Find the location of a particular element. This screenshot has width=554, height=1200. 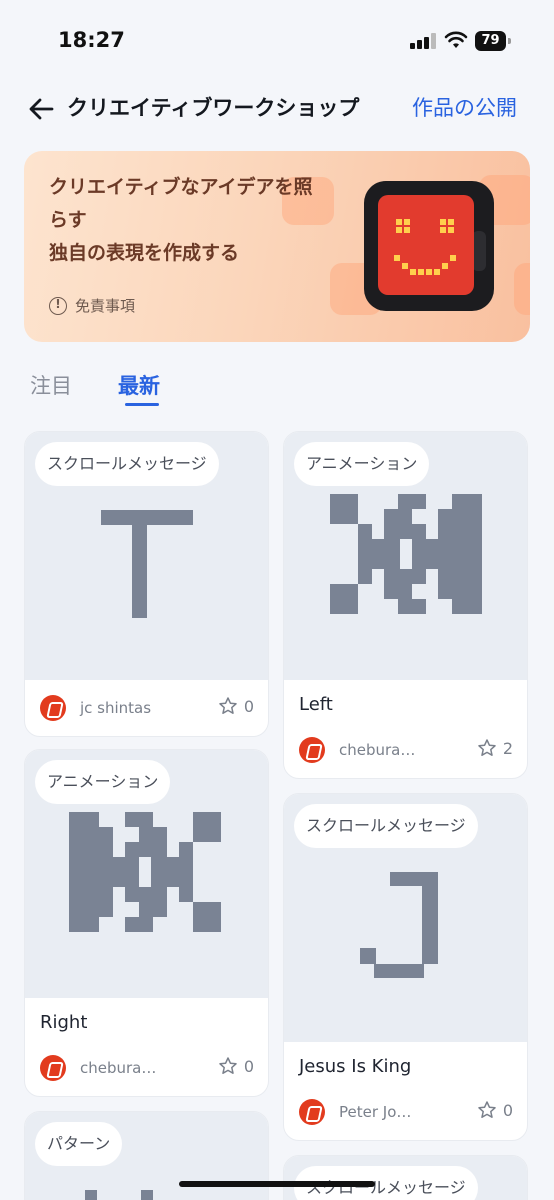

work-card: アニメーション Right chebura… 0 is located at coordinates (146, 923).